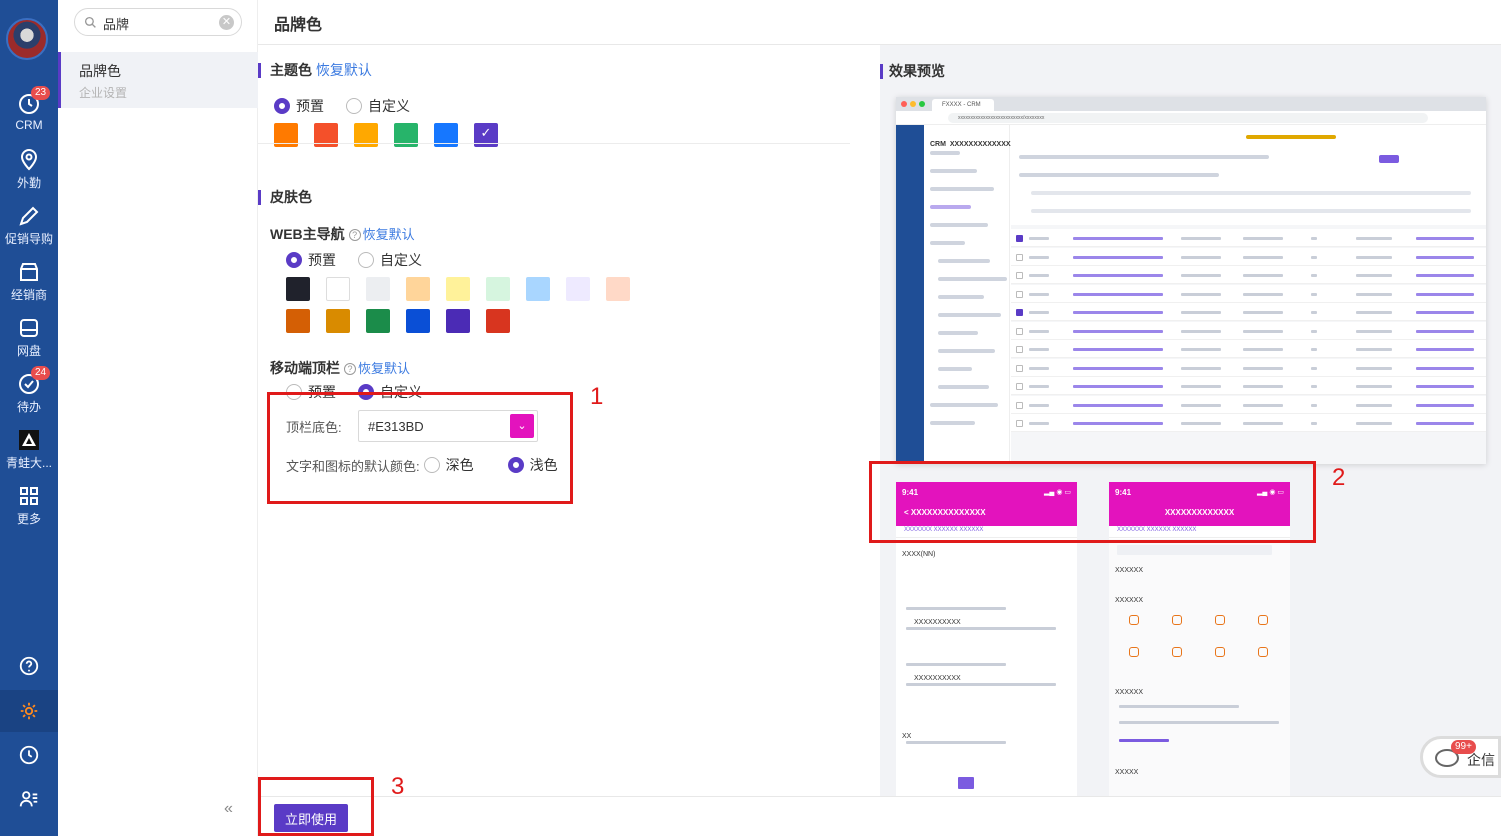 Image resolution: width=1501 pixels, height=836 pixels. I want to click on nav-item-promo: 促销导购, so click(29, 225).